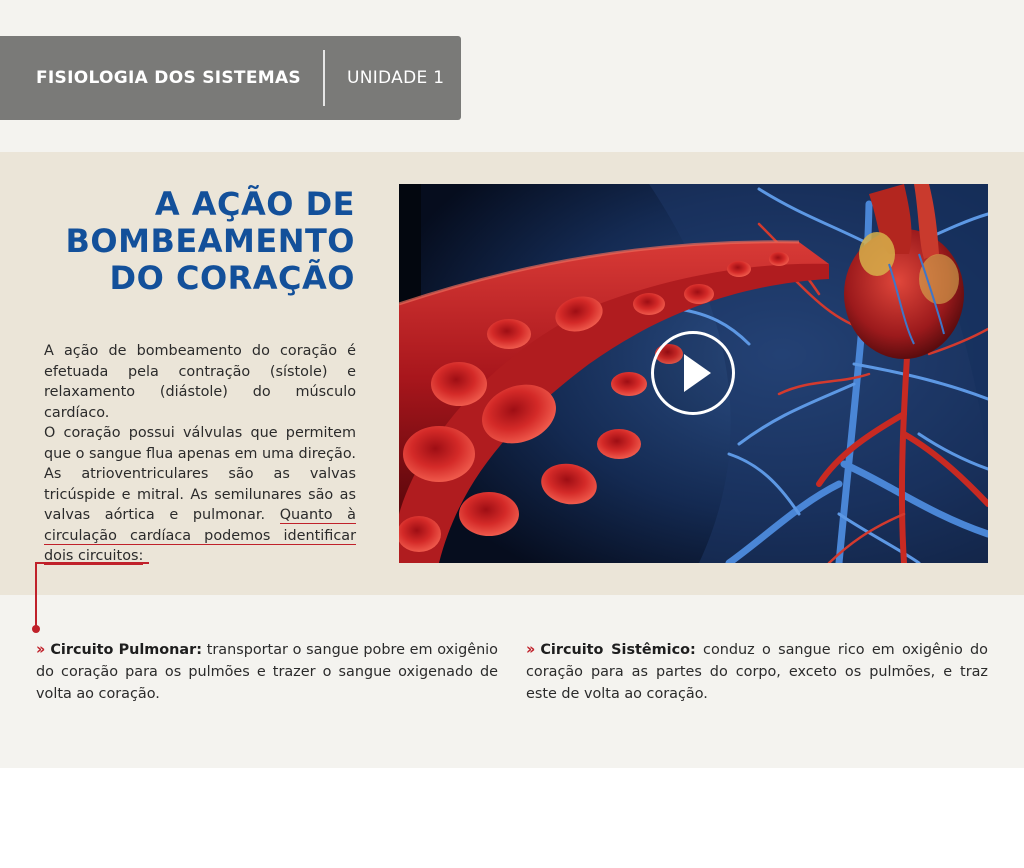  Describe the element at coordinates (36, 595) in the screenshot. I see `connector-line-vertical` at that location.